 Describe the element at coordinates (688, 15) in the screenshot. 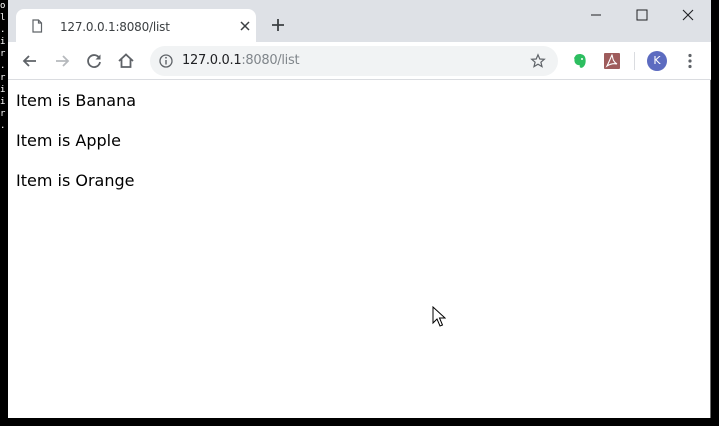

I see `close-icon` at that location.